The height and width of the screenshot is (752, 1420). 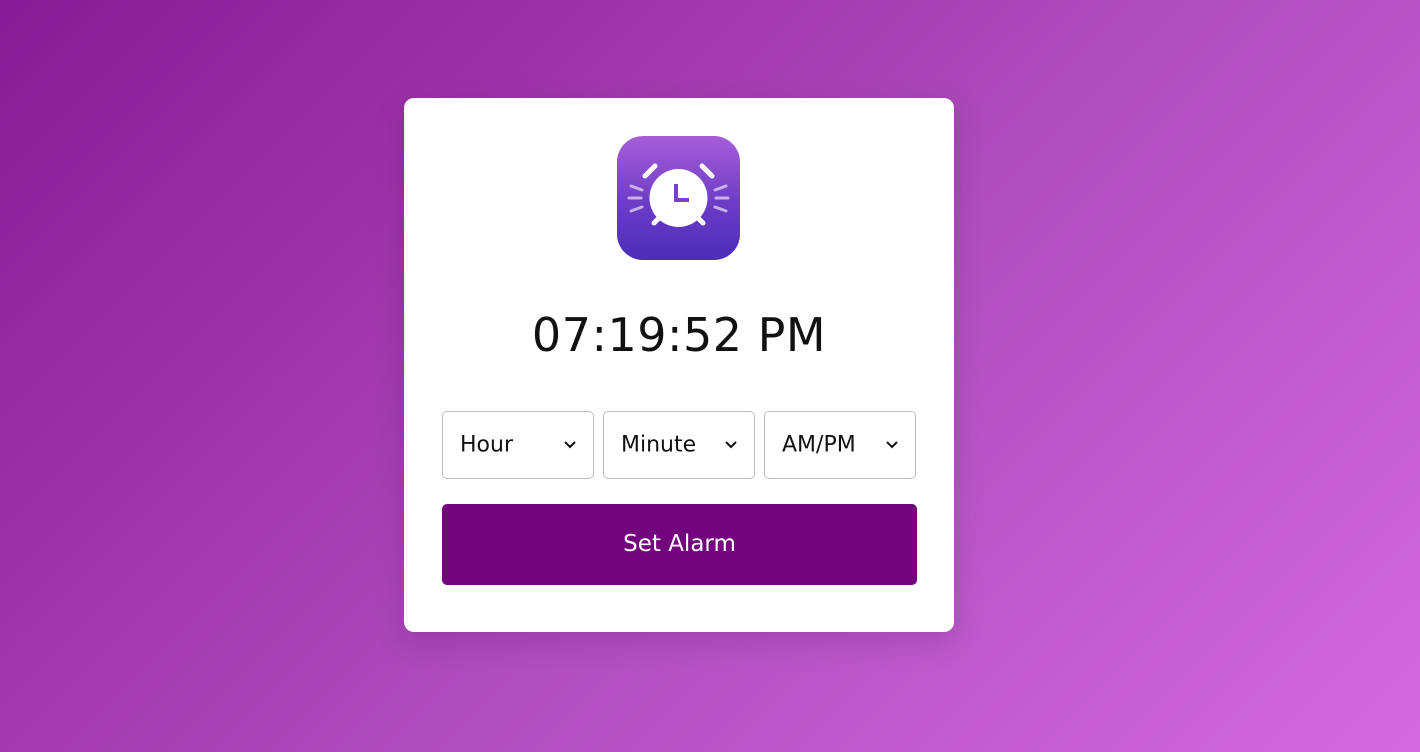 What do you see at coordinates (486, 445) in the screenshot?
I see `hour-select-value: Hour` at bounding box center [486, 445].